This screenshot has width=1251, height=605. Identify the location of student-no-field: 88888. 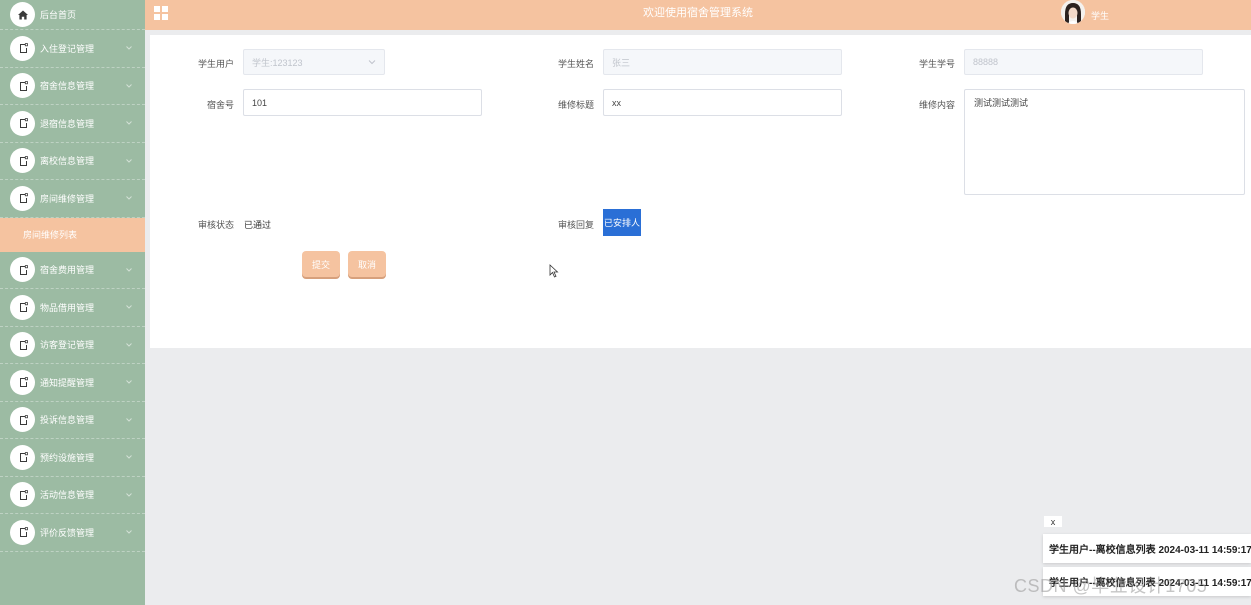
(1083, 62).